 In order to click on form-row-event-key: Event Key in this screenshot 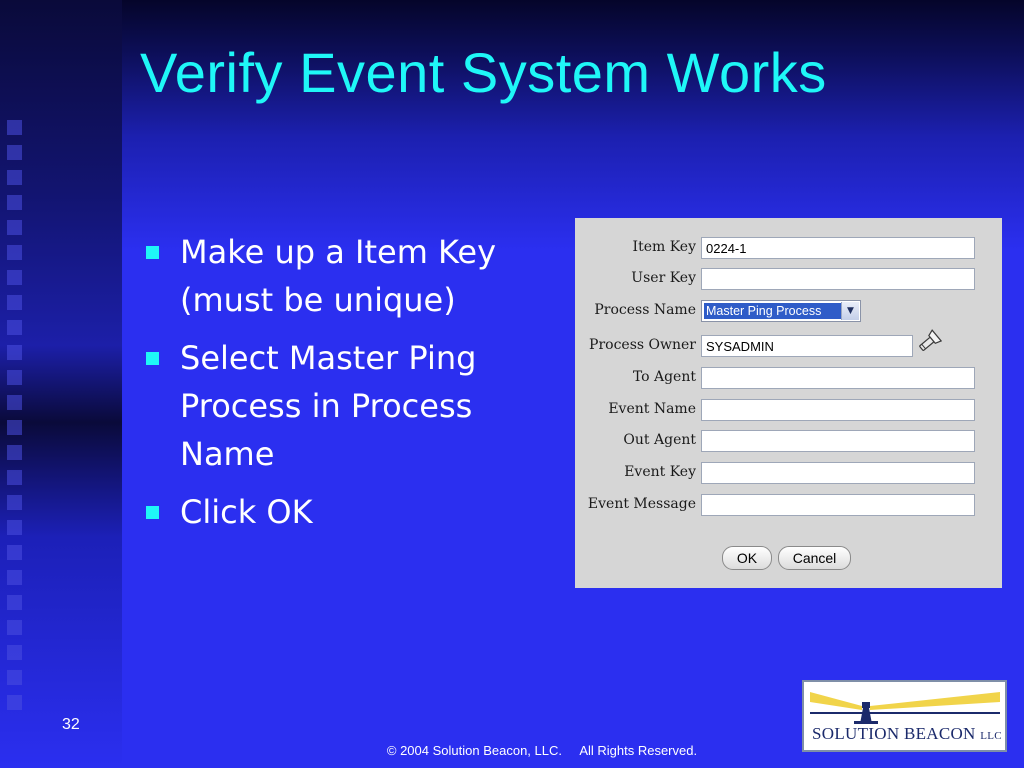, I will do `click(788, 474)`.